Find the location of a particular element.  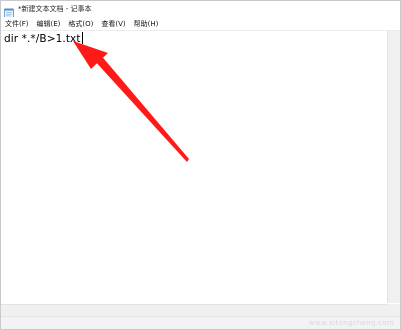

menu-format: 格式(O) is located at coordinates (80, 24).